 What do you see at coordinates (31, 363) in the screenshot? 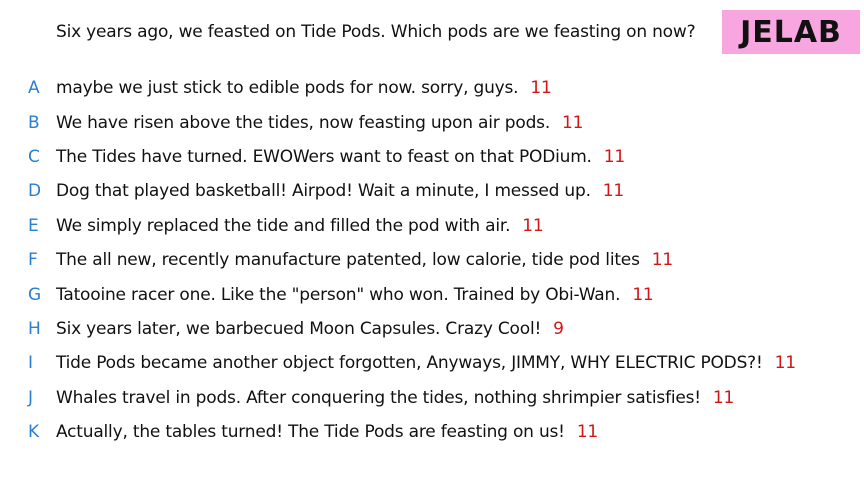
I see `answer-letter: I` at bounding box center [31, 363].